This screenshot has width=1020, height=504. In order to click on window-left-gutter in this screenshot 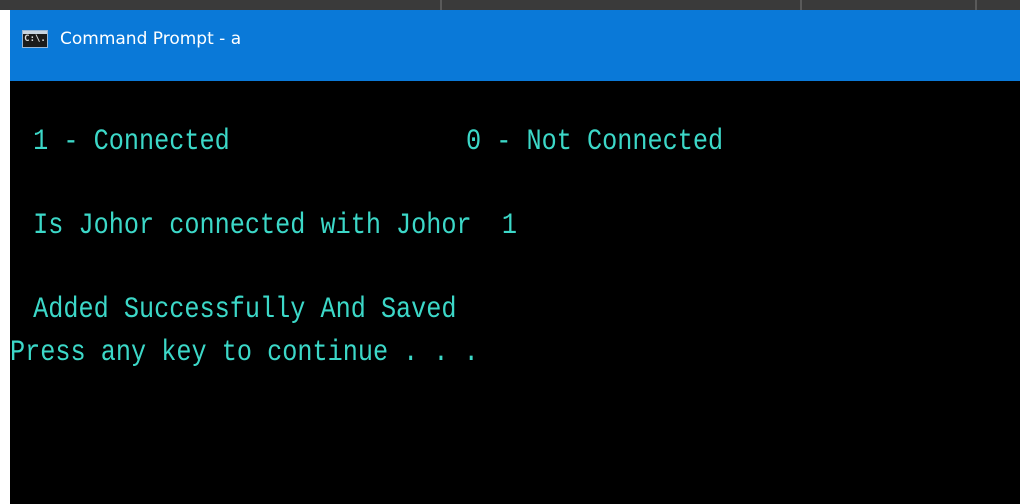, I will do `click(5, 257)`.